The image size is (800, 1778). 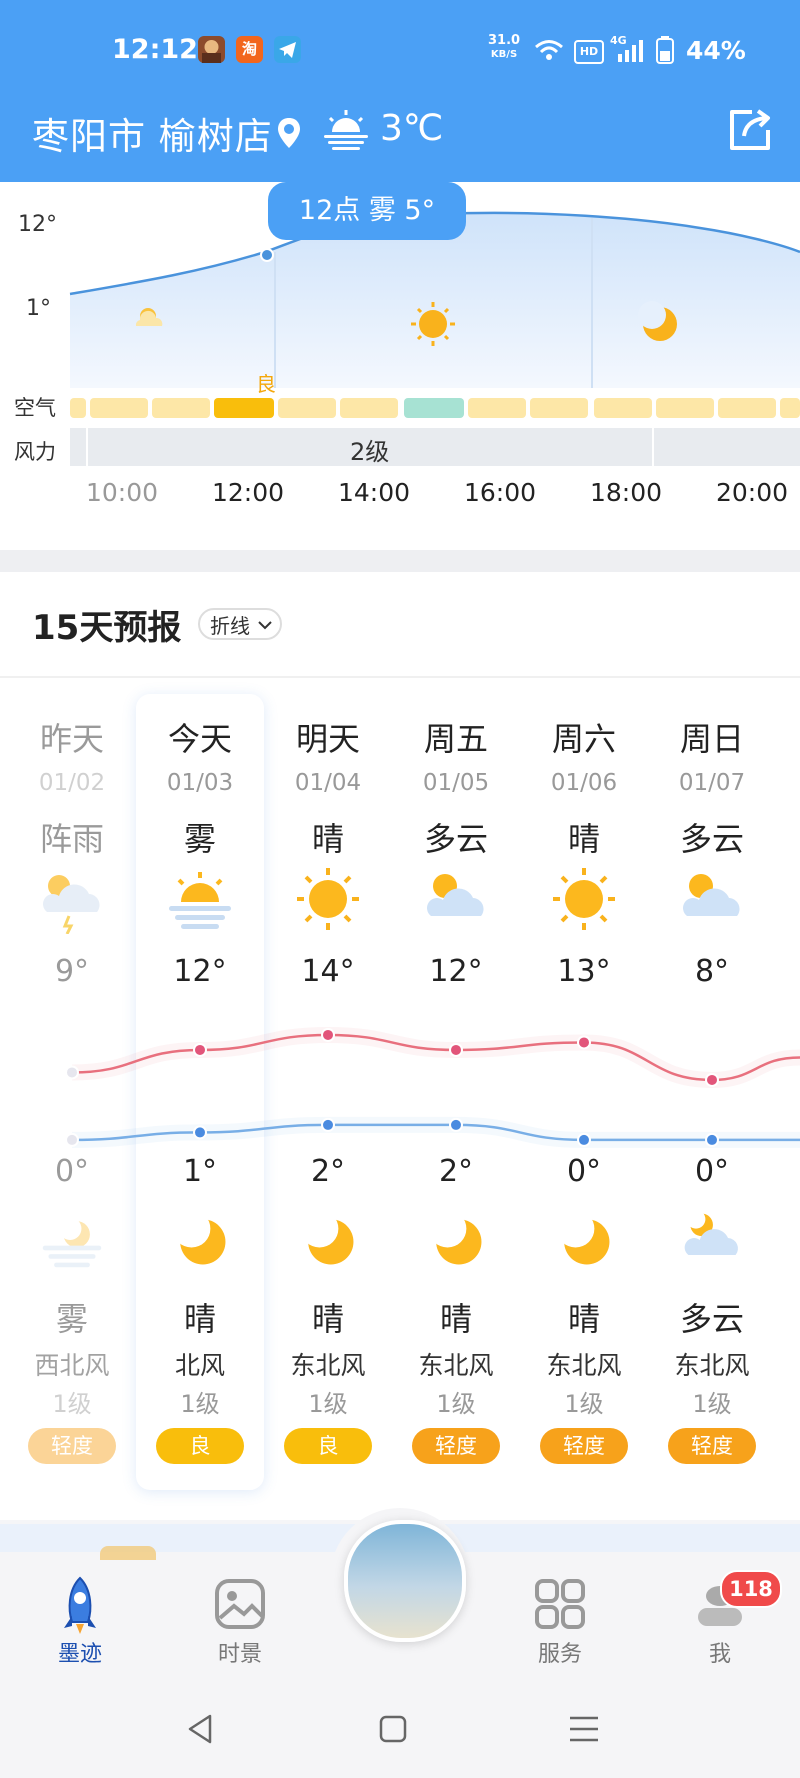 What do you see at coordinates (201, 1729) in the screenshot?
I see `back-icon` at bounding box center [201, 1729].